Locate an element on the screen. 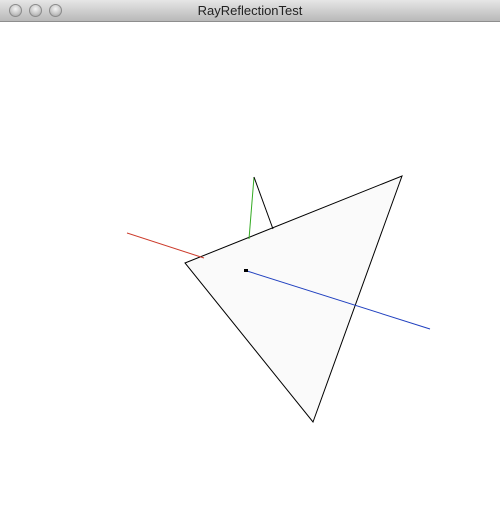 This screenshot has width=500, height=522. close-window-button is located at coordinates (15, 10).